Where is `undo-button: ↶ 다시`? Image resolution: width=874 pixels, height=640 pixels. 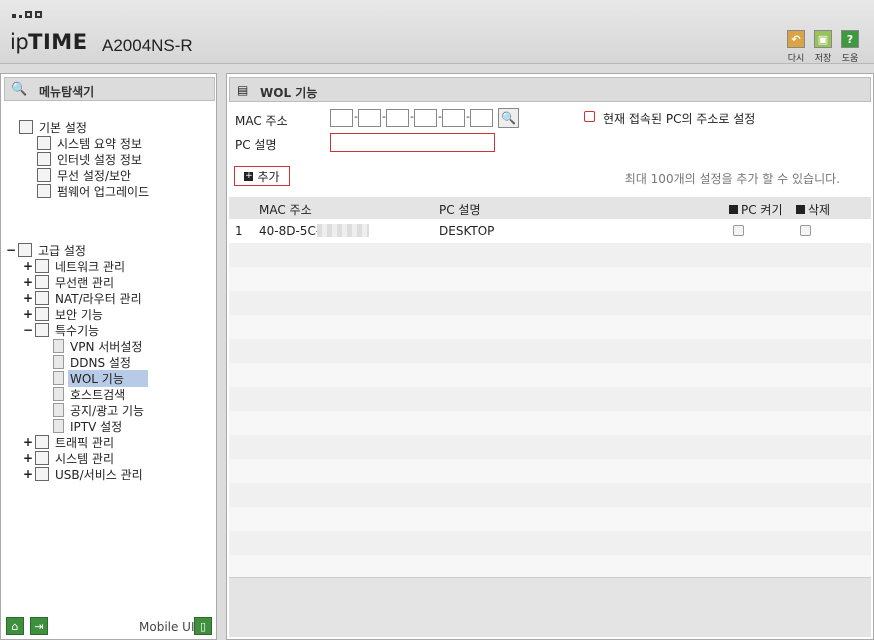
undo-button: ↶ 다시 is located at coordinates (796, 47).